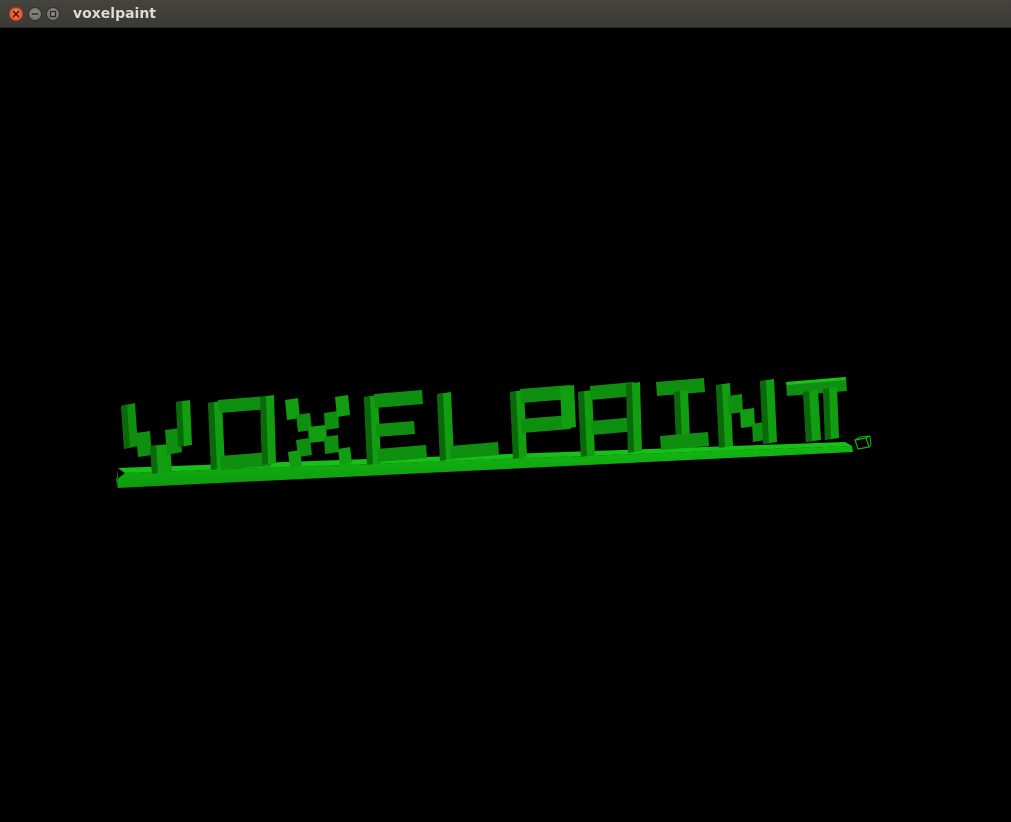  What do you see at coordinates (318, 431) in the screenshot?
I see `voxel-letter-x` at bounding box center [318, 431].